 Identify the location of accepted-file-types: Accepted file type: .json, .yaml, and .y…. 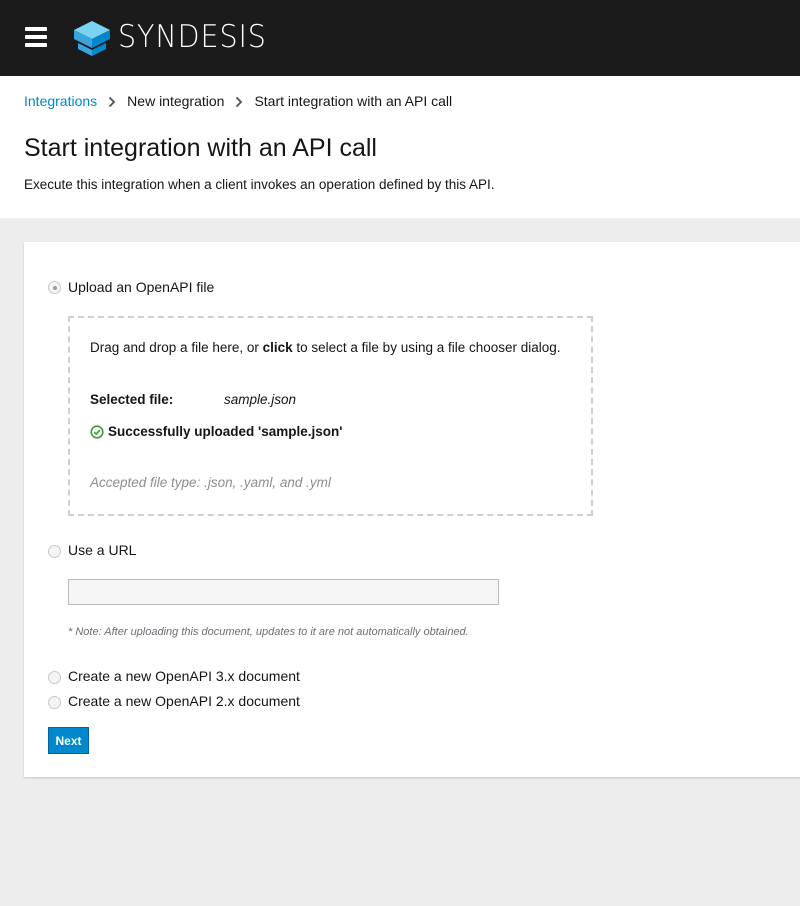
(210, 482).